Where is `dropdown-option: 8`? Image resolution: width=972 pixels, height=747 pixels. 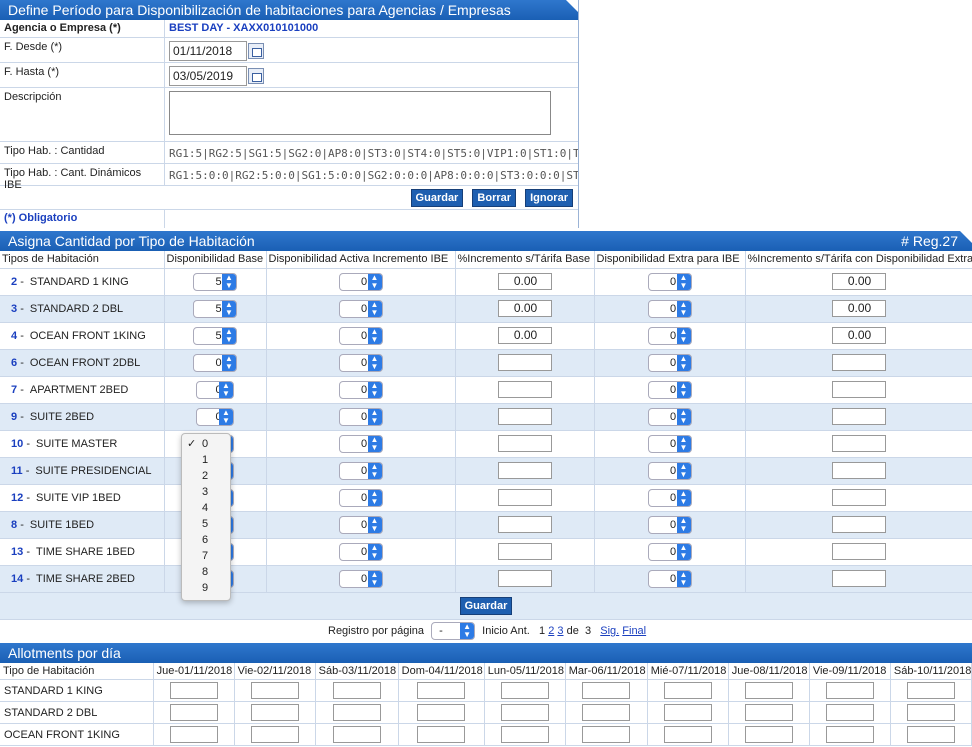 dropdown-option: 8 is located at coordinates (206, 572).